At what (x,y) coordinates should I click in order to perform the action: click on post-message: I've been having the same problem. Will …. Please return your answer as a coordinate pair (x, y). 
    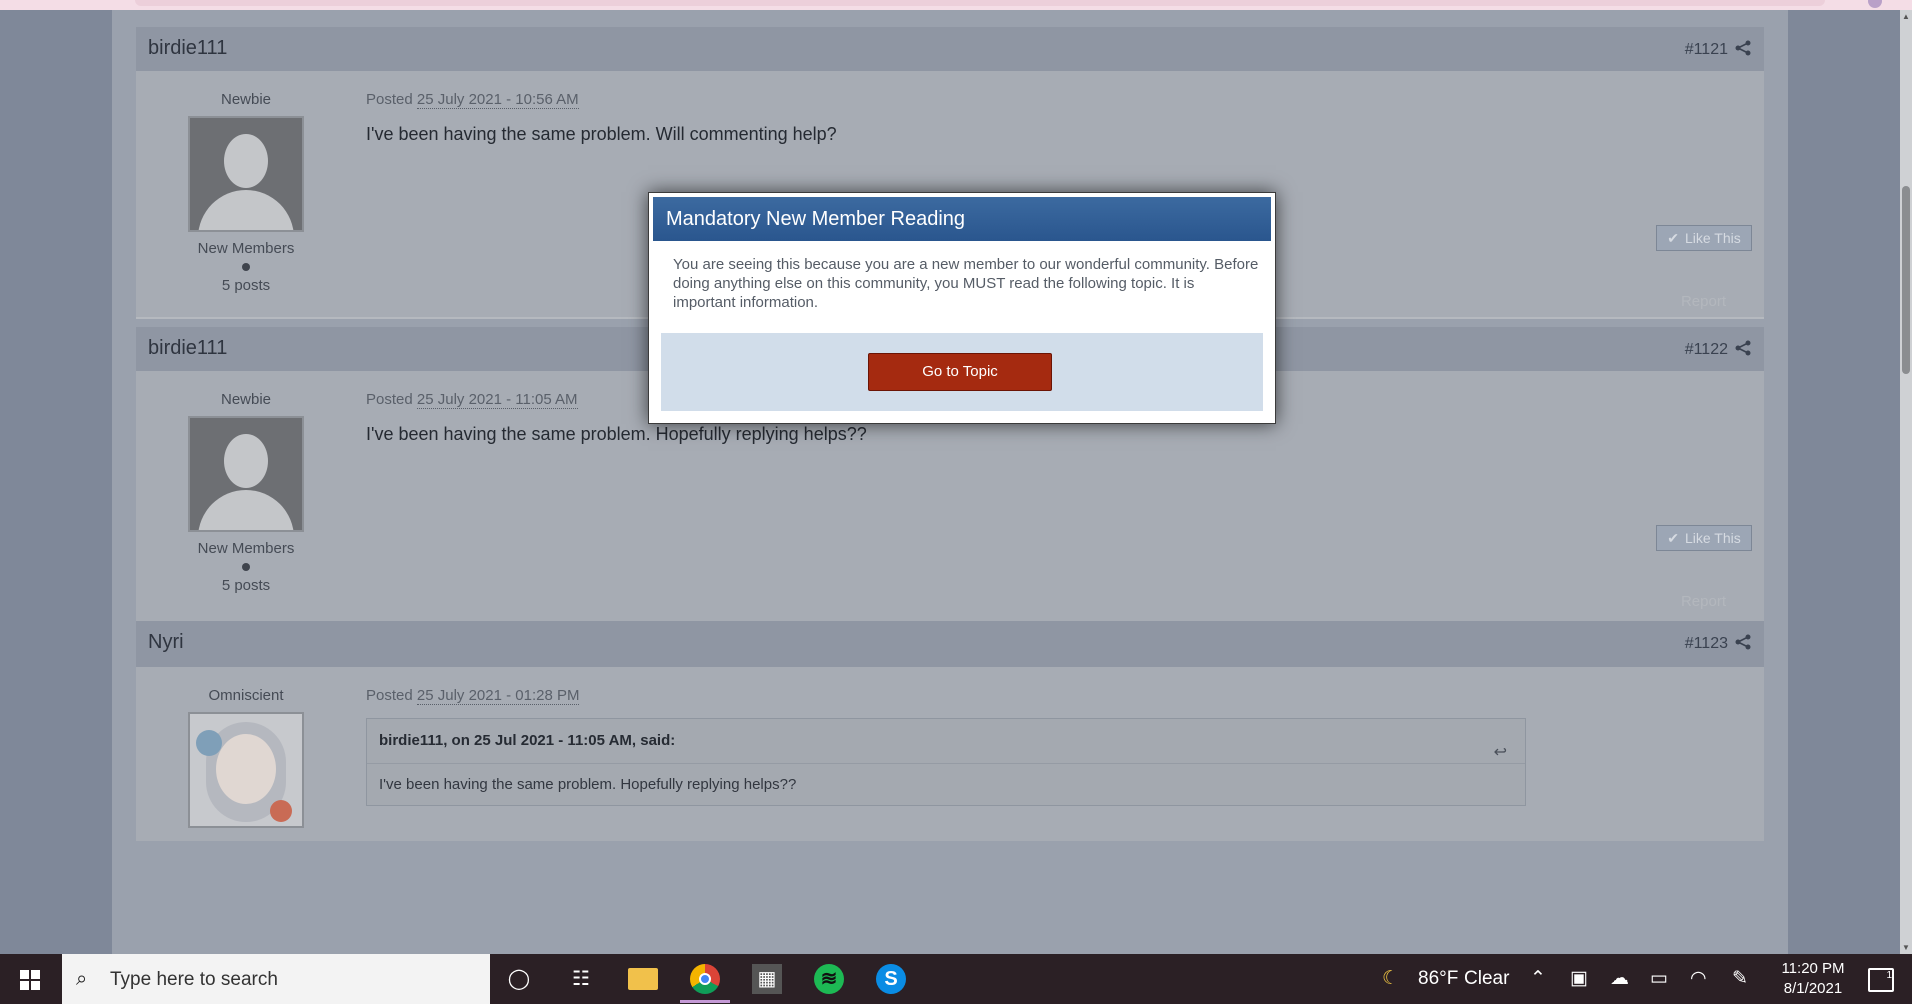
    Looking at the image, I should click on (601, 134).